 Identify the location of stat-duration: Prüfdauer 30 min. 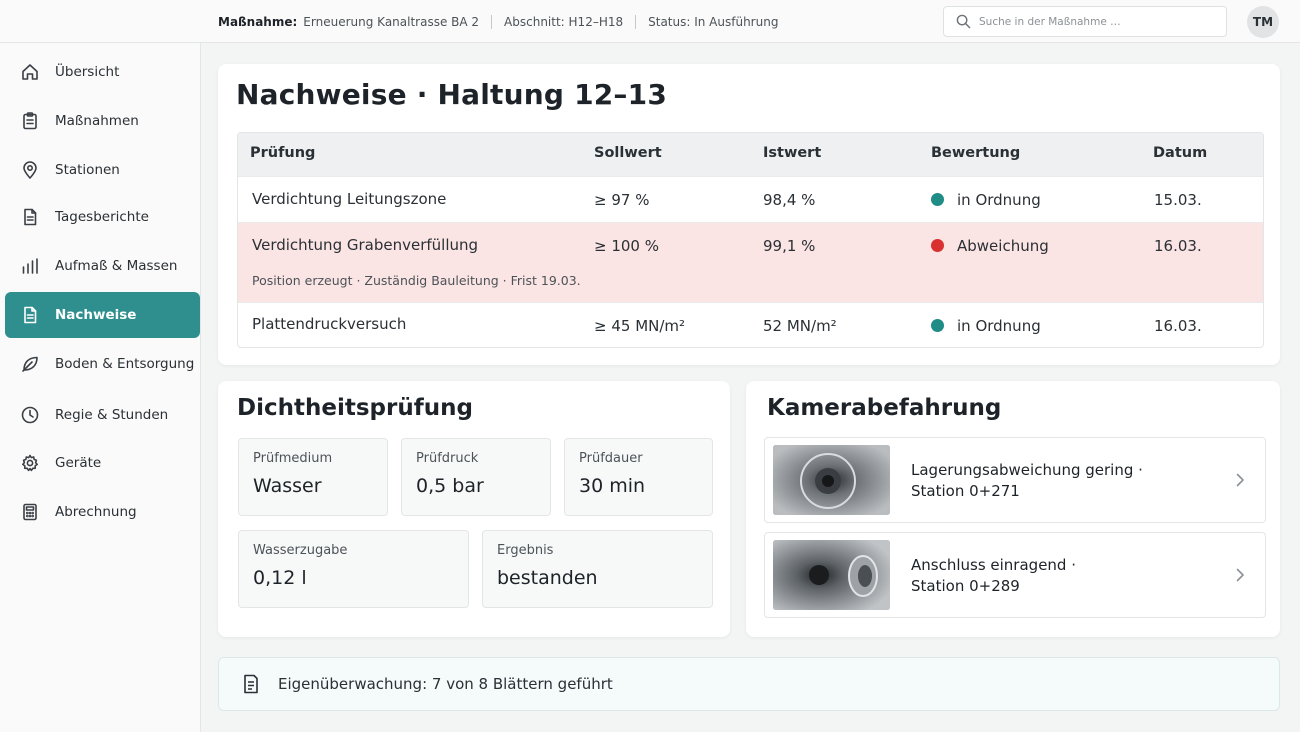
(638, 477).